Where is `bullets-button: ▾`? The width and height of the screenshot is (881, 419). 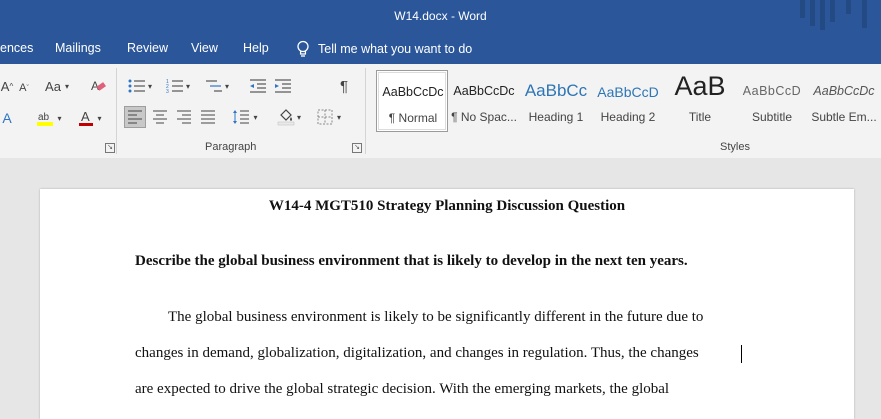
bullets-button: ▾ is located at coordinates (140, 86).